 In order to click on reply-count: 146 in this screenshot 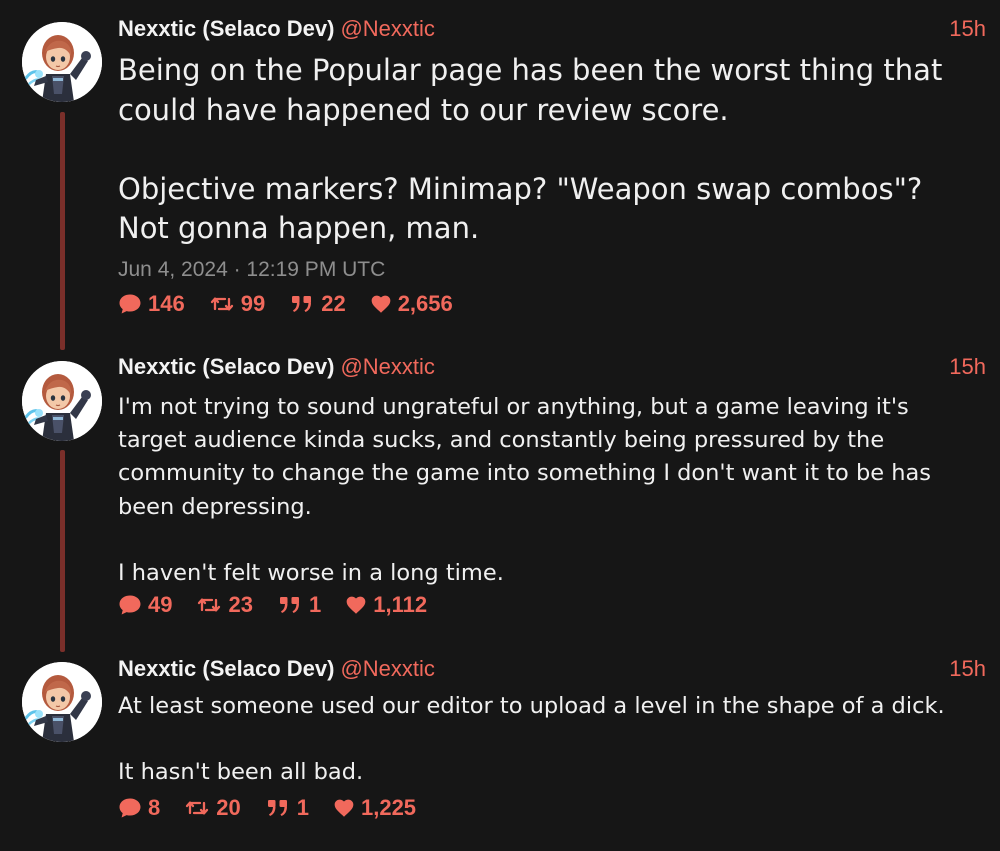, I will do `click(151, 304)`.